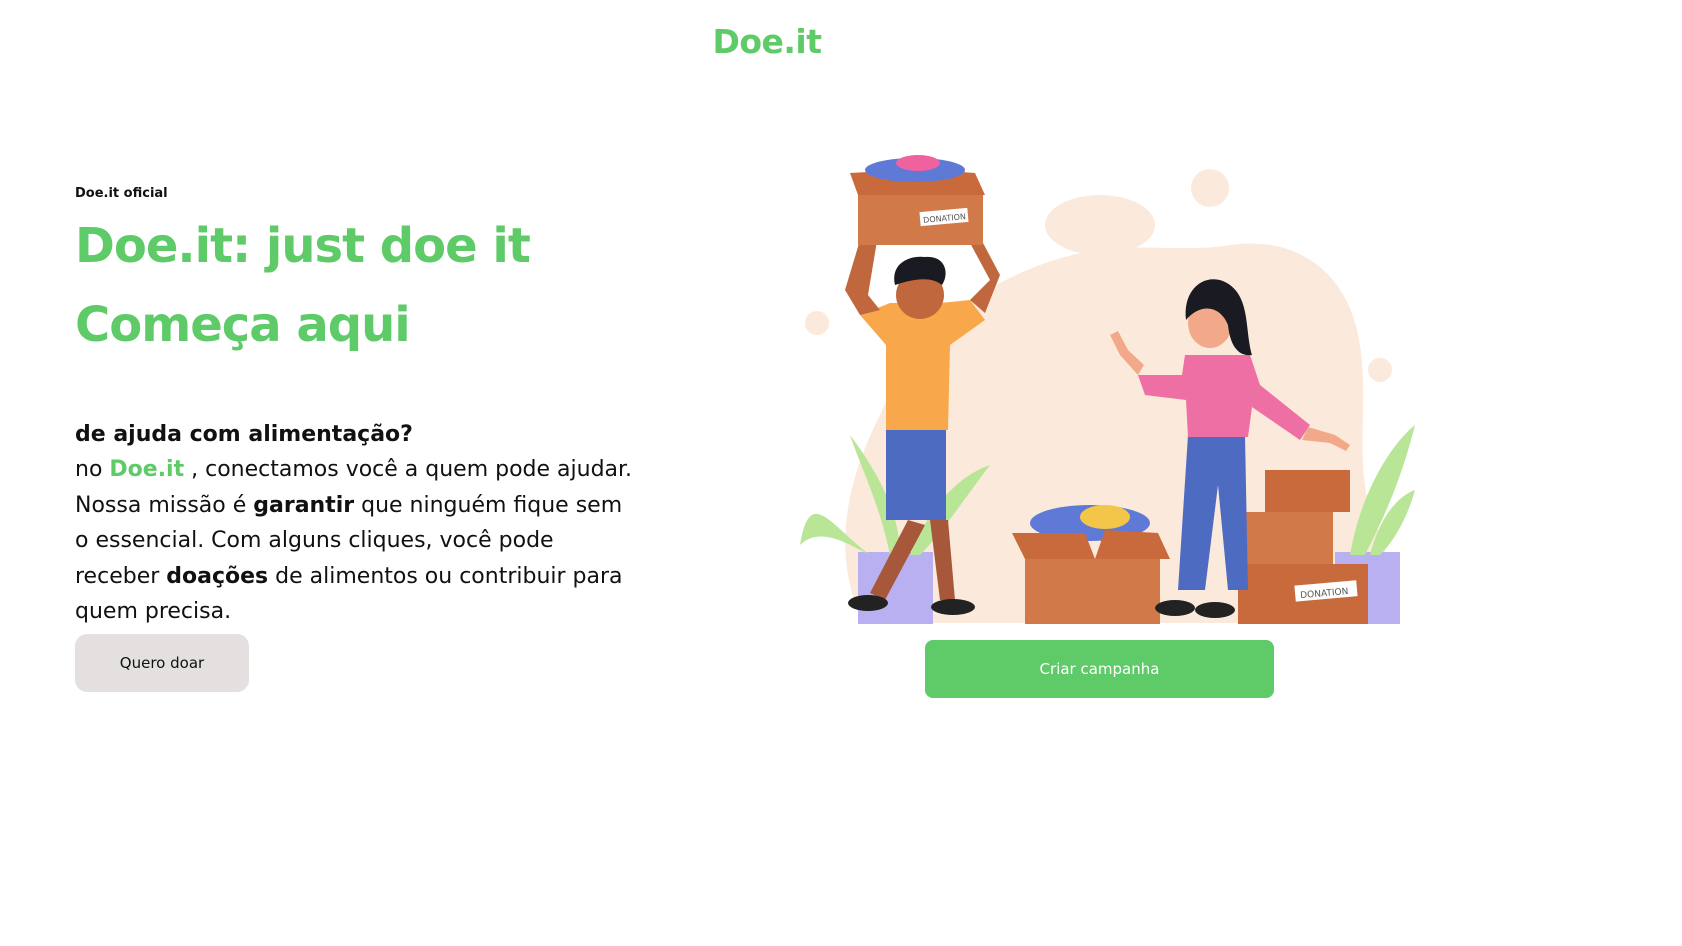  Describe the element at coordinates (1285, 538) in the screenshot. I see `box-stack-mid` at that location.